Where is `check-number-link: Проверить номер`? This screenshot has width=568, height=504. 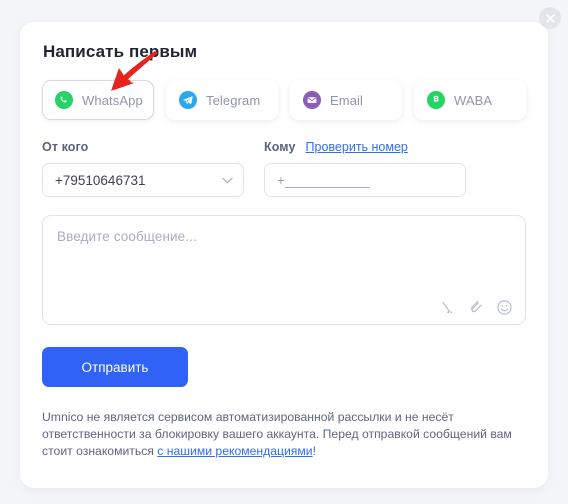
check-number-link: Проверить номер is located at coordinates (357, 147).